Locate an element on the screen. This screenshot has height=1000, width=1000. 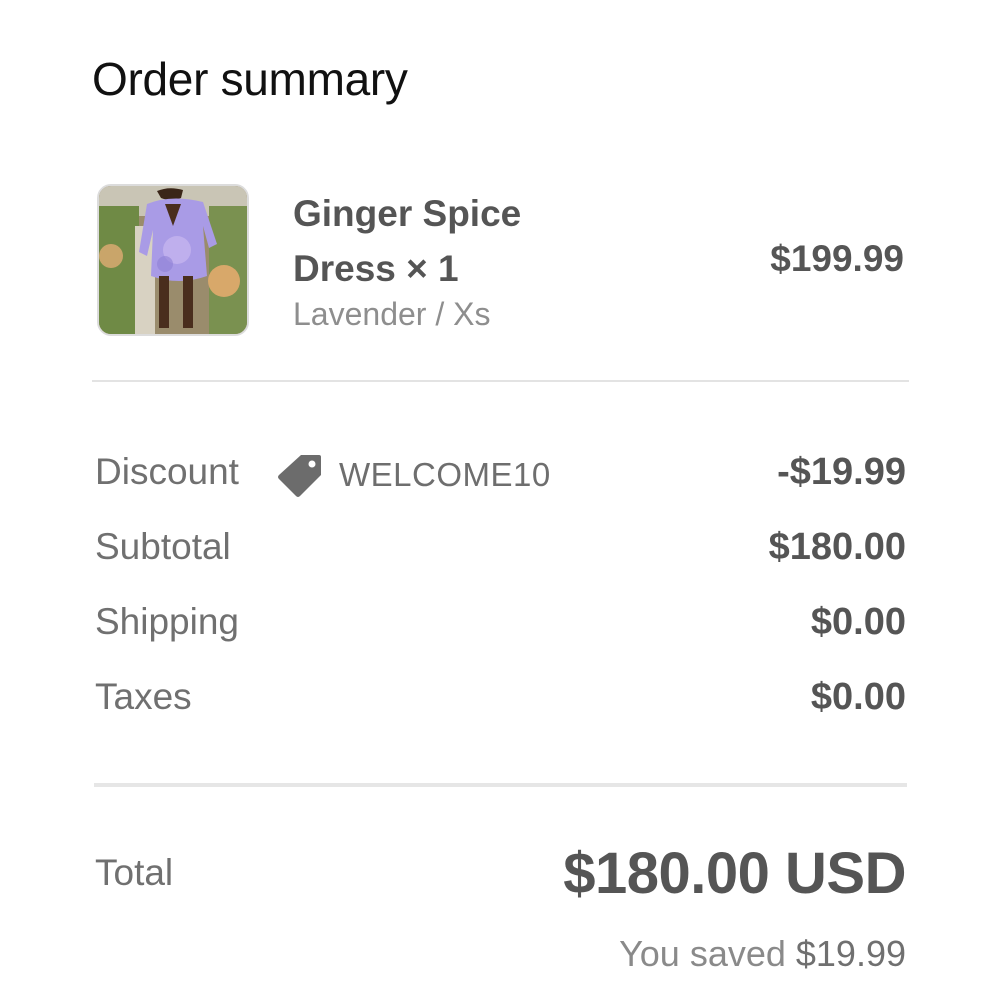
shipping-value: $0.00 is located at coordinates (858, 622).